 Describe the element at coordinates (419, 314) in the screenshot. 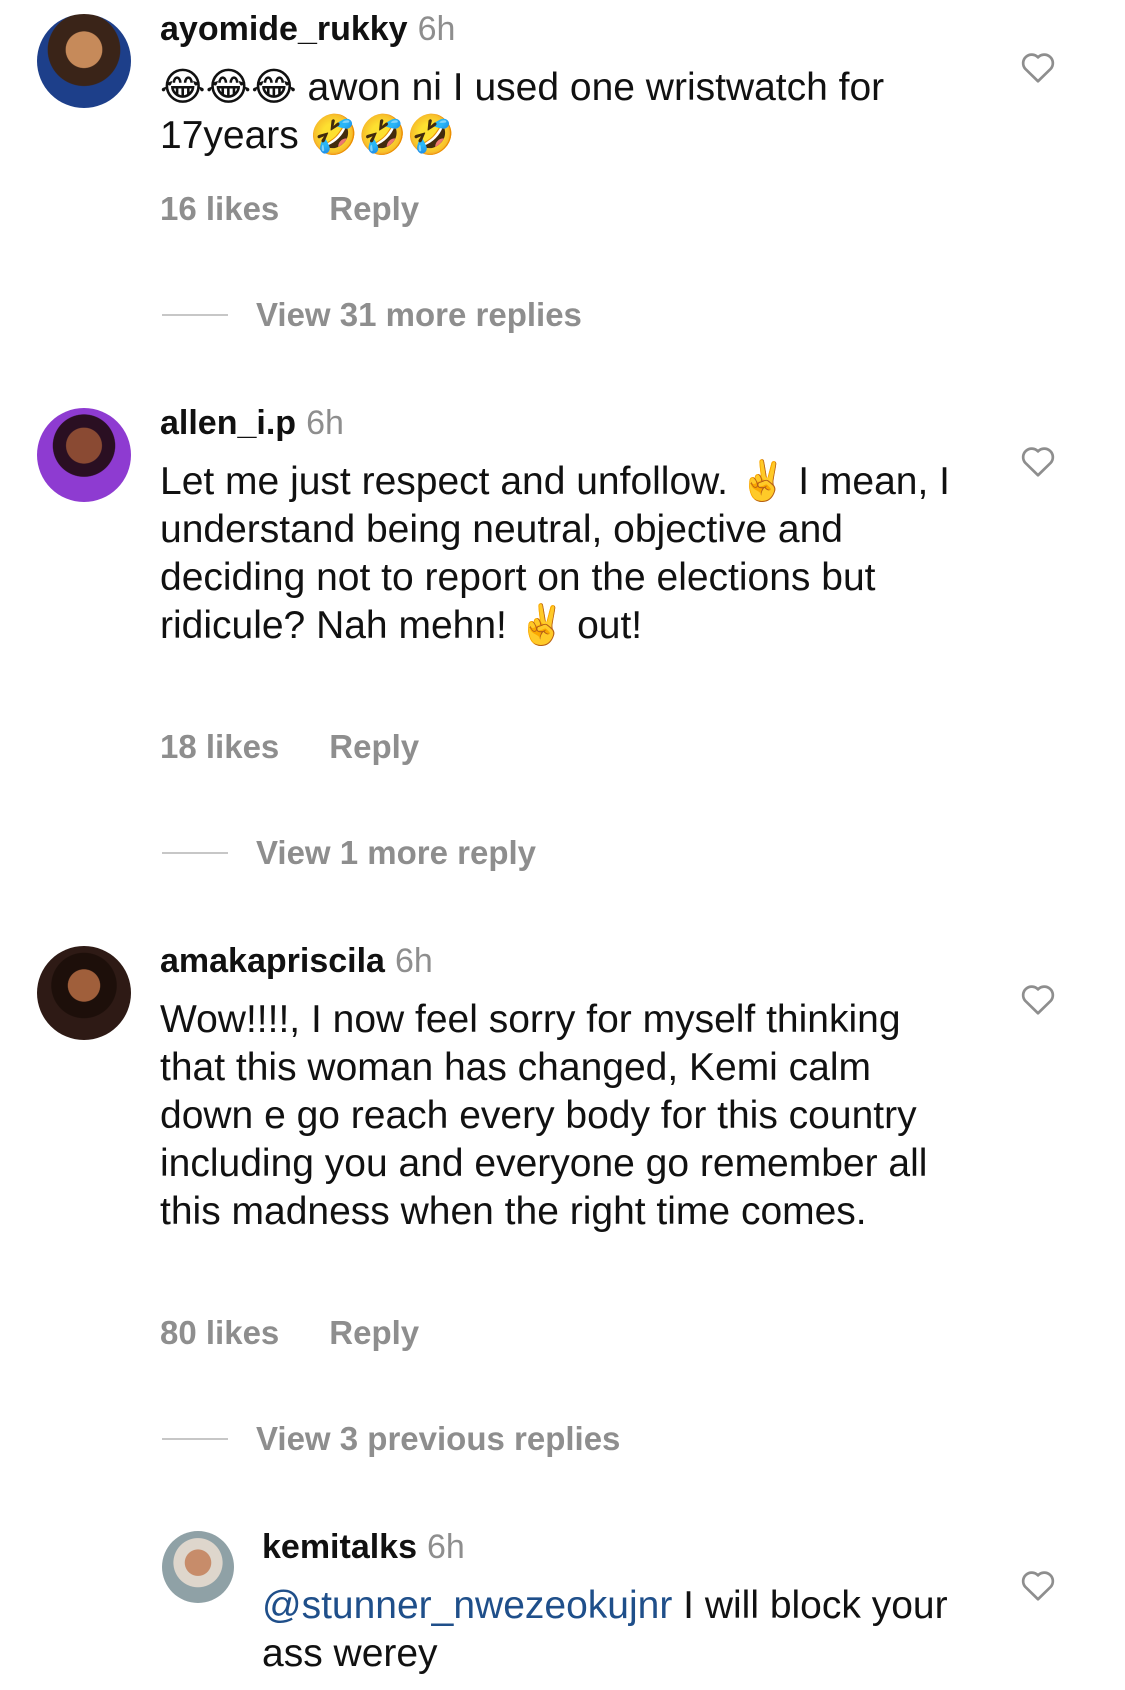

I see `view-replies-label: View 31 more replies` at that location.